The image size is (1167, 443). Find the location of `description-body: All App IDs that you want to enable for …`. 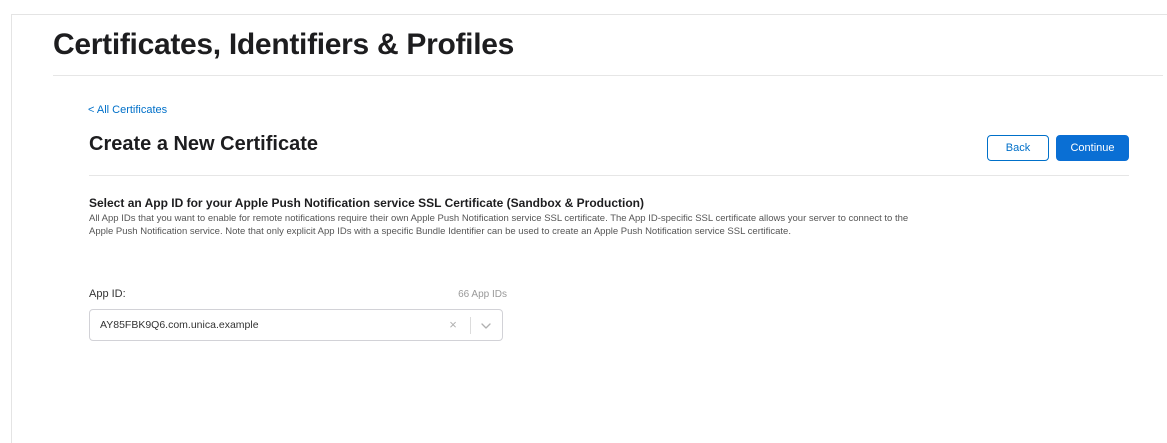

description-body: All App IDs that you want to enable for … is located at coordinates (499, 225).